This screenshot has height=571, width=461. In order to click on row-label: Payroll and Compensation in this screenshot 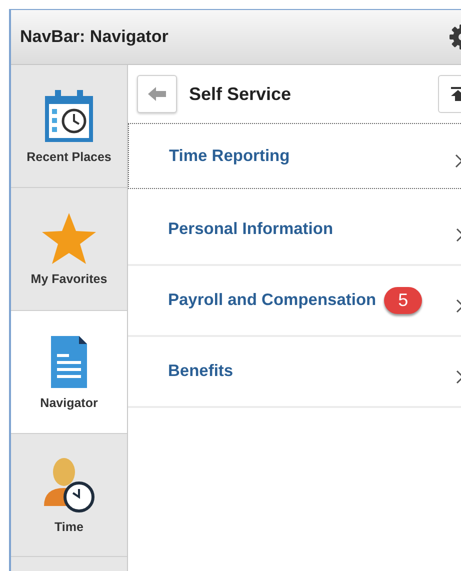, I will do `click(272, 300)`.